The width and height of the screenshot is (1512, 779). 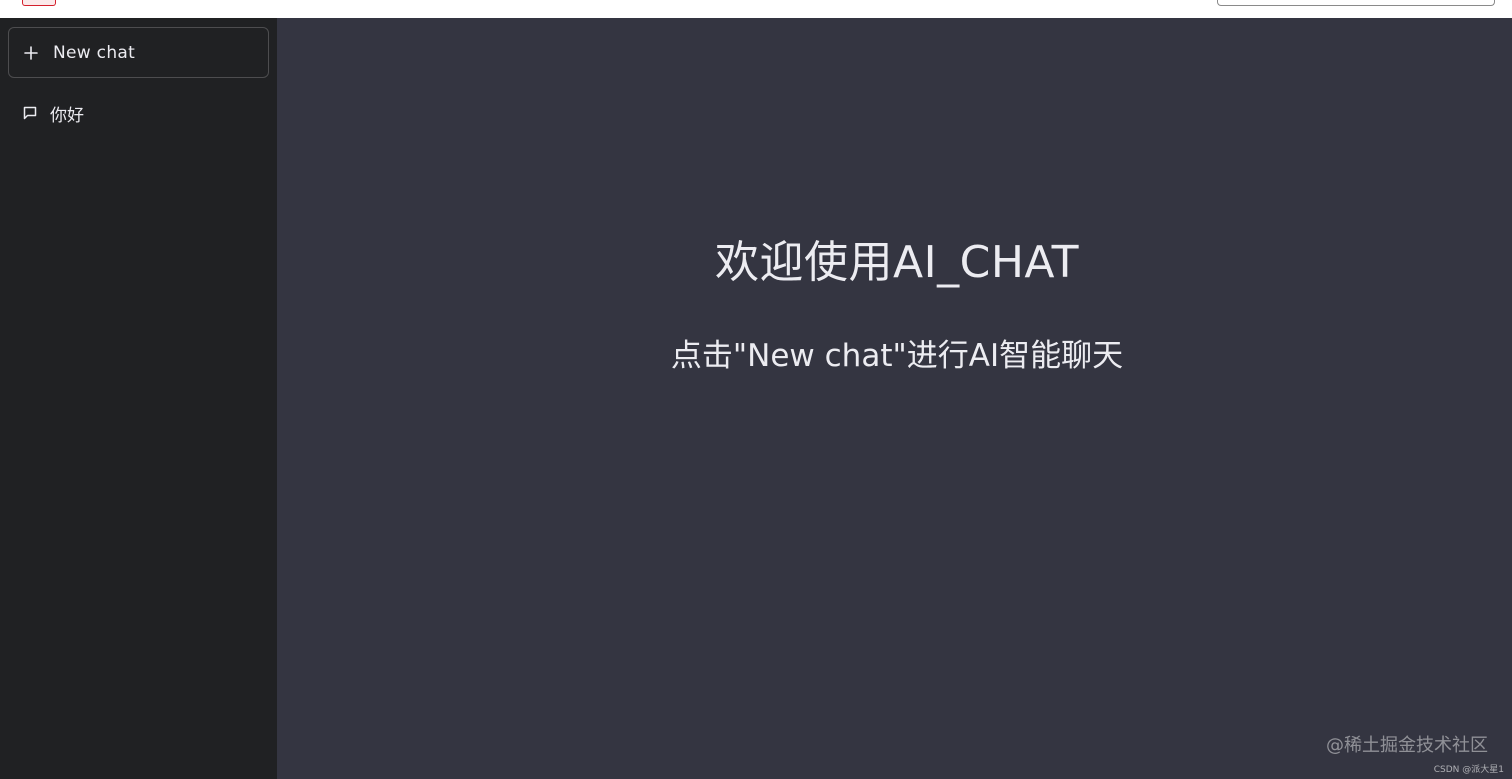 I want to click on chat-list-item-label: 你好, so click(x=67, y=115).